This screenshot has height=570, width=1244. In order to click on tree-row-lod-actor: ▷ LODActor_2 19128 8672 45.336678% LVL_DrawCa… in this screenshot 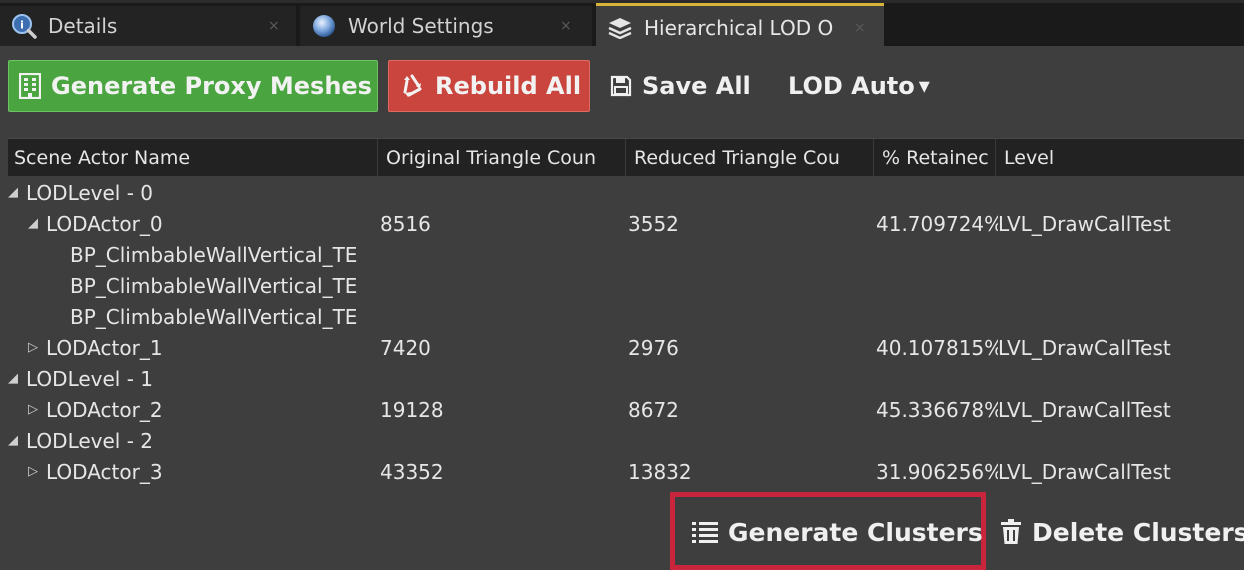, I will do `click(626, 410)`.